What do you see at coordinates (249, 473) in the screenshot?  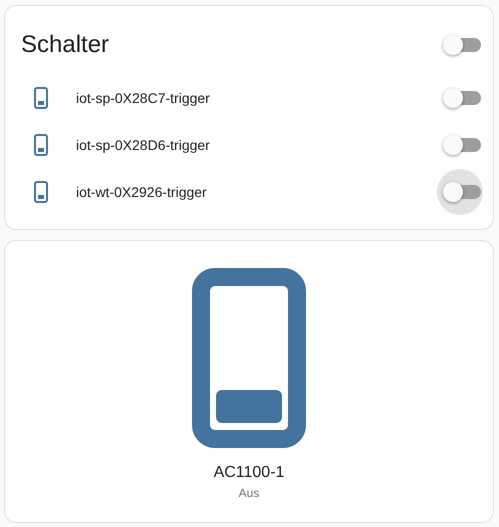 I see `entity-name: AC1100-1` at bounding box center [249, 473].